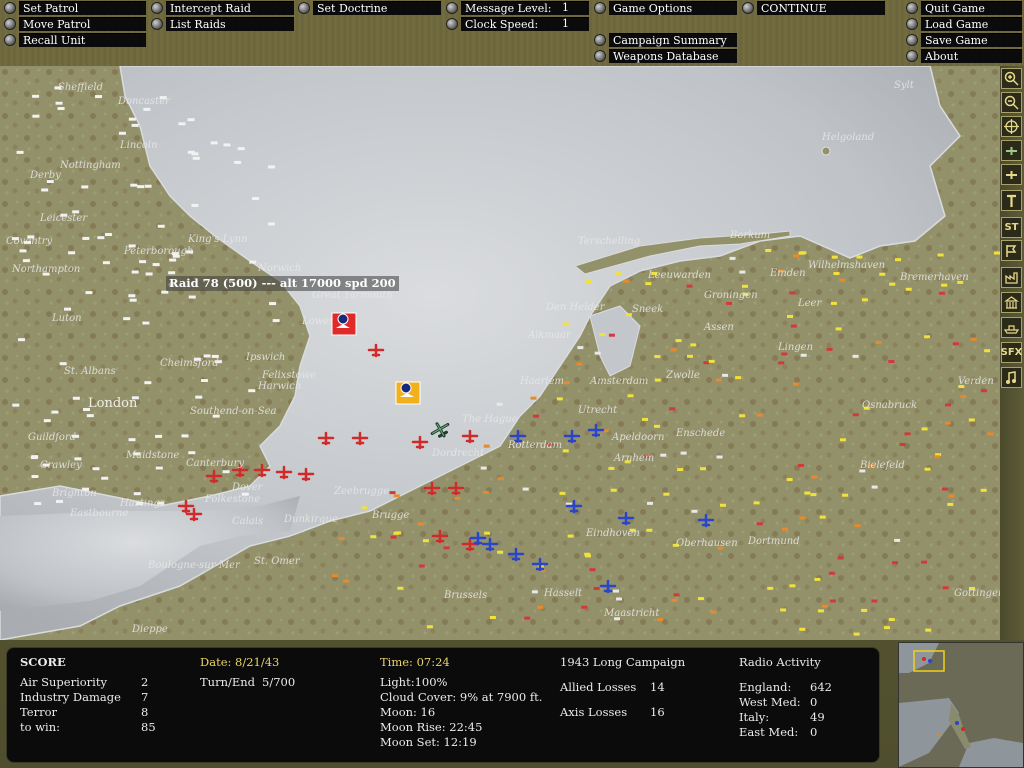 This screenshot has width=1024, height=768. Describe the element at coordinates (75, 24) in the screenshot. I see `move-patrol-button: Move Patrol` at that location.